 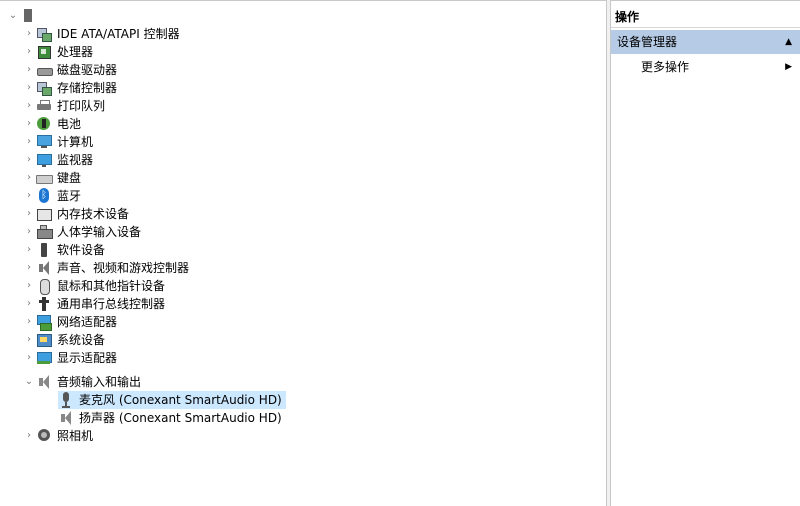 I want to click on tree-item-usb: › 通用串行总线控制器, so click(x=93, y=304).